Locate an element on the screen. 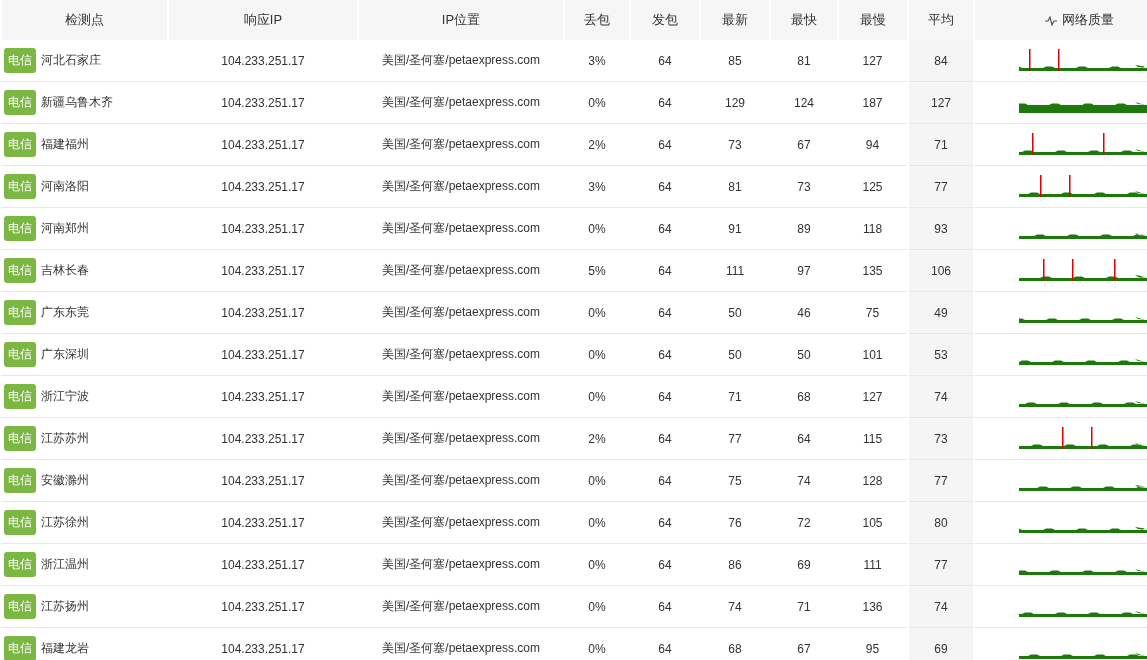 The width and height of the screenshot is (1147, 660). table-cell: 85 is located at coordinates (735, 60).